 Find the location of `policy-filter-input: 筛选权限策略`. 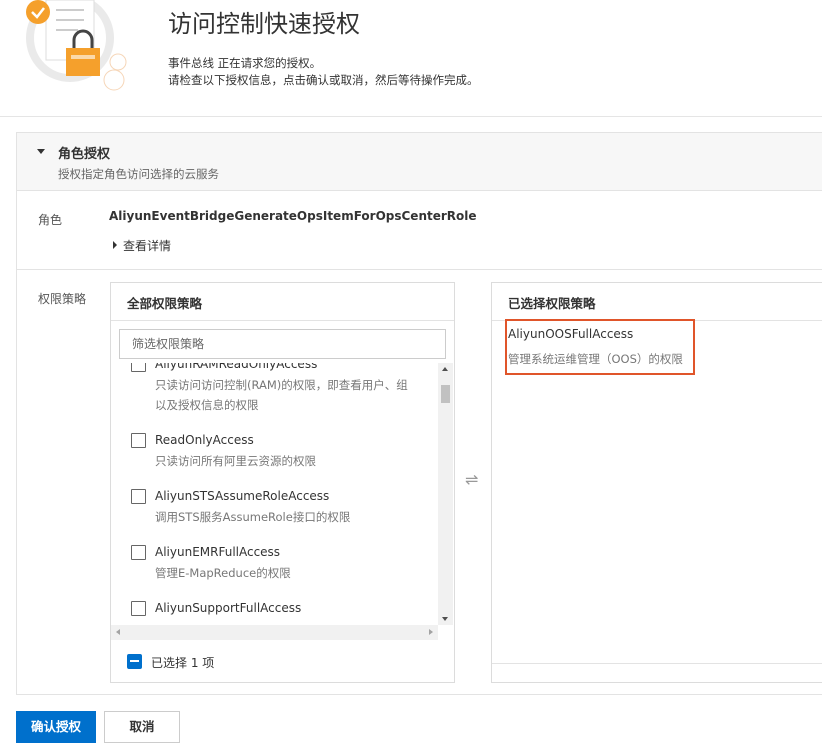

policy-filter-input: 筛选权限策略 is located at coordinates (282, 344).